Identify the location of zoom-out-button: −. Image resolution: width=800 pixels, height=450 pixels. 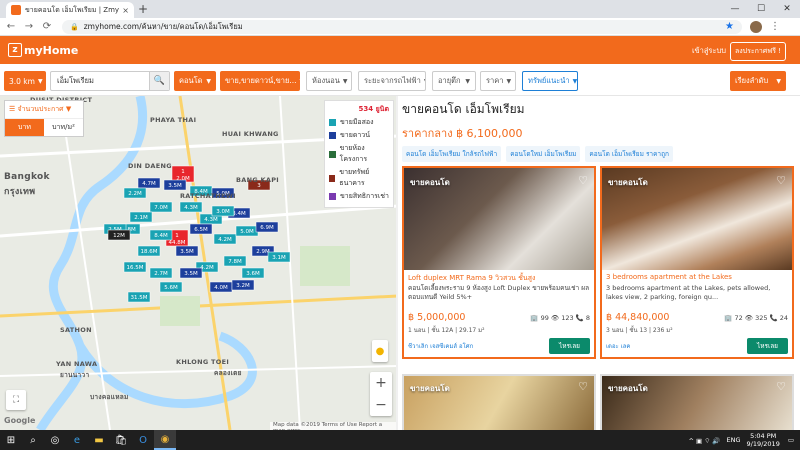
(381, 405).